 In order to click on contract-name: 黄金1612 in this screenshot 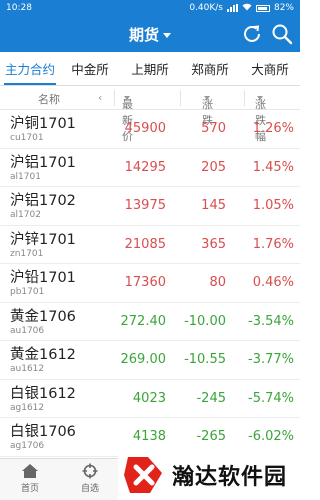, I will do `click(43, 355)`.